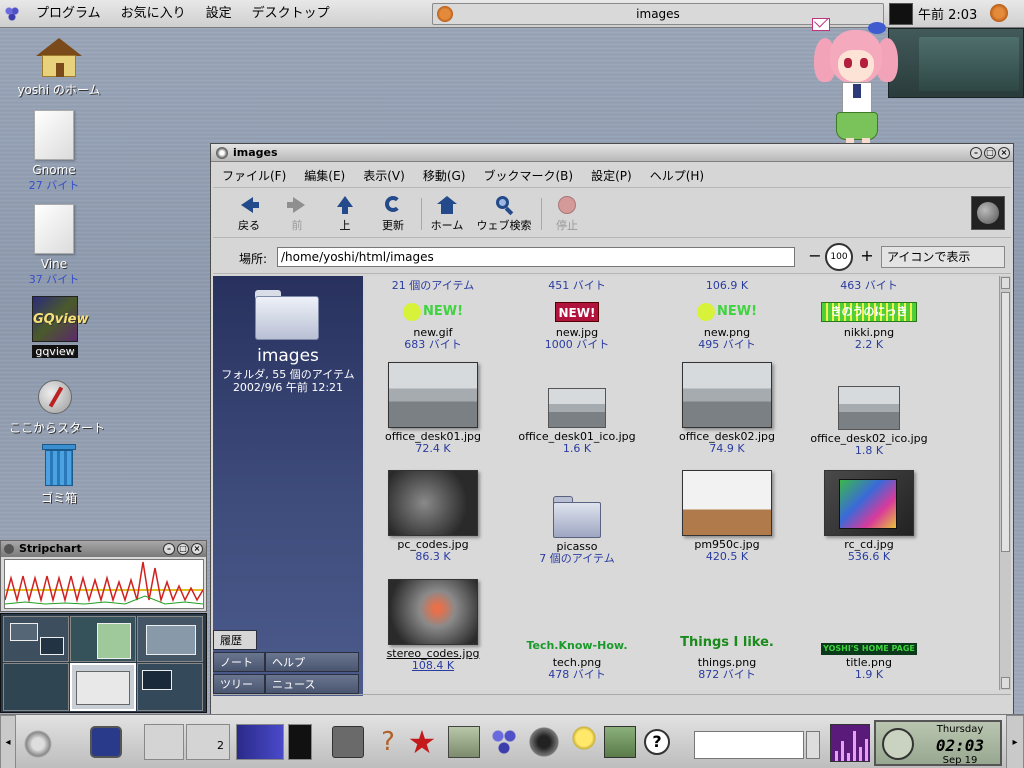 The width and height of the screenshot is (1024, 768). I want to click on desktop-icon-trash: ゴミ箱, so click(59, 475).